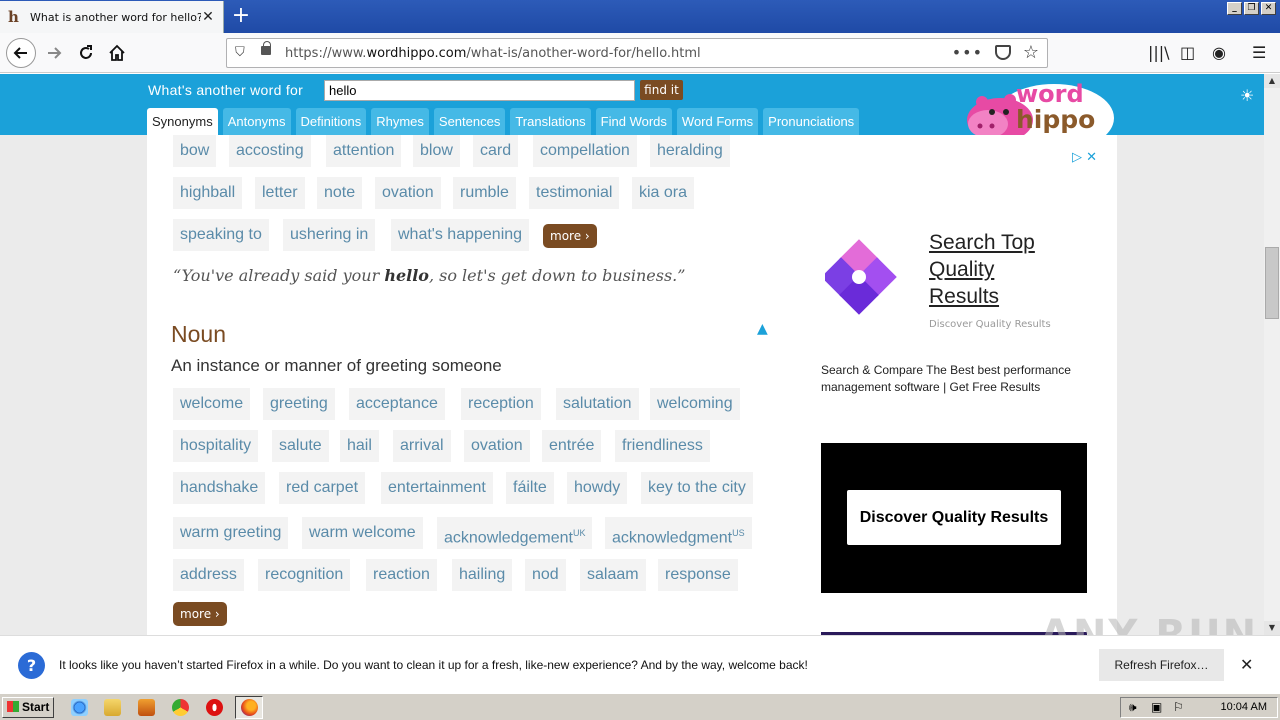 This screenshot has height=720, width=1280. What do you see at coordinates (304, 575) in the screenshot?
I see `synonym-chip: recognition` at bounding box center [304, 575].